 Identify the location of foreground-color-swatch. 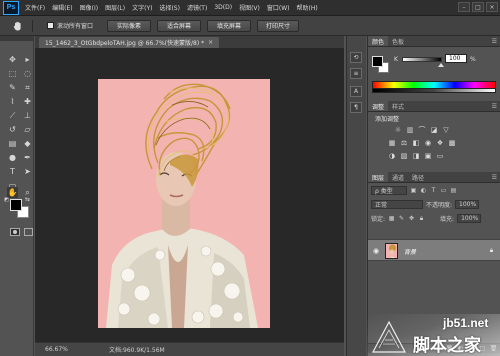
(16, 205).